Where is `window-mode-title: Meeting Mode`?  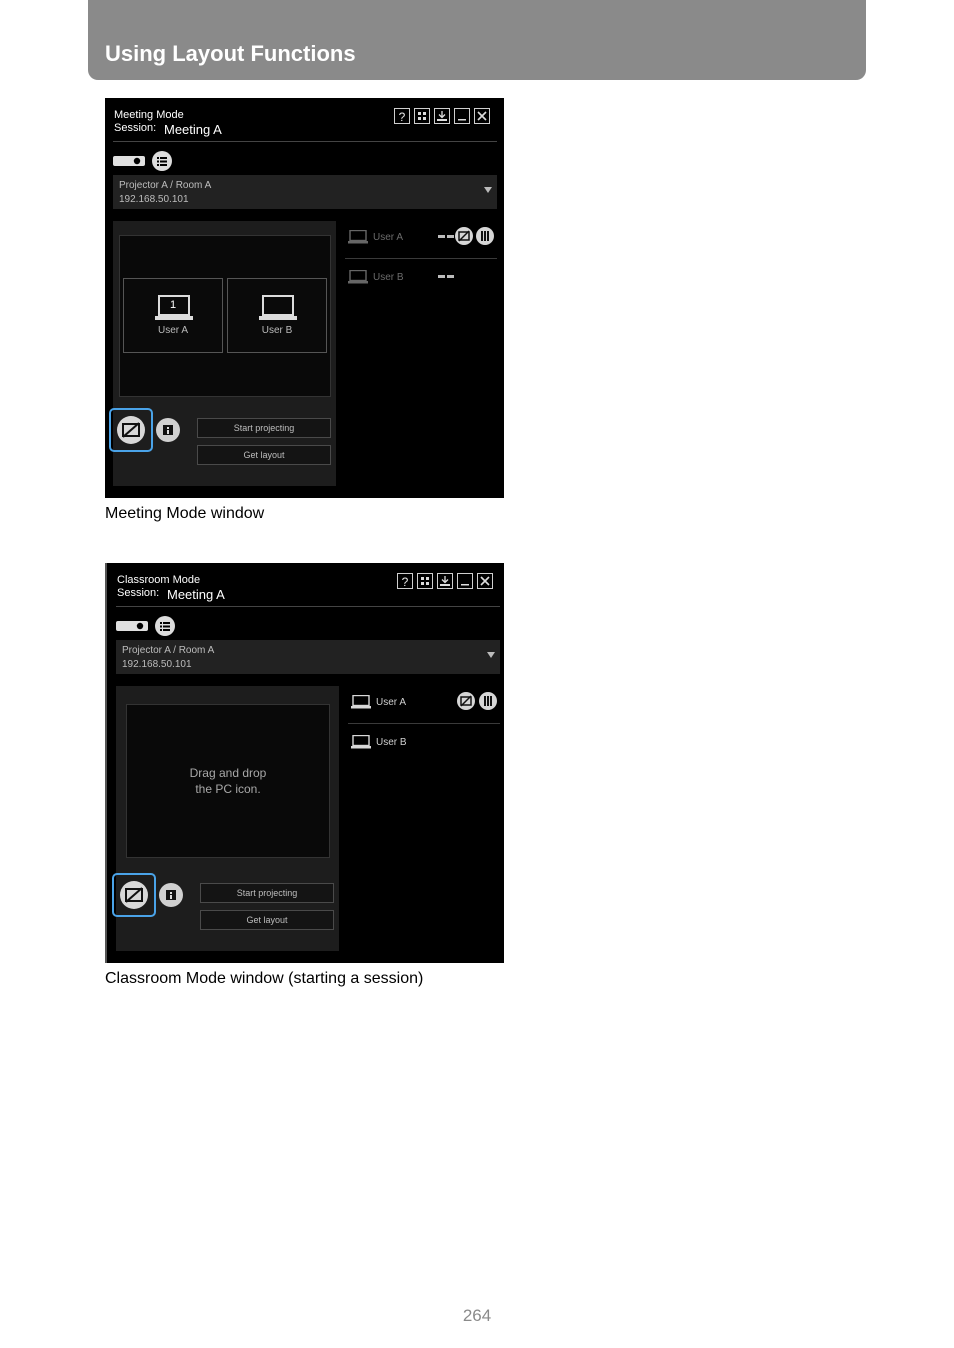
window-mode-title: Meeting Mode is located at coordinates (149, 115).